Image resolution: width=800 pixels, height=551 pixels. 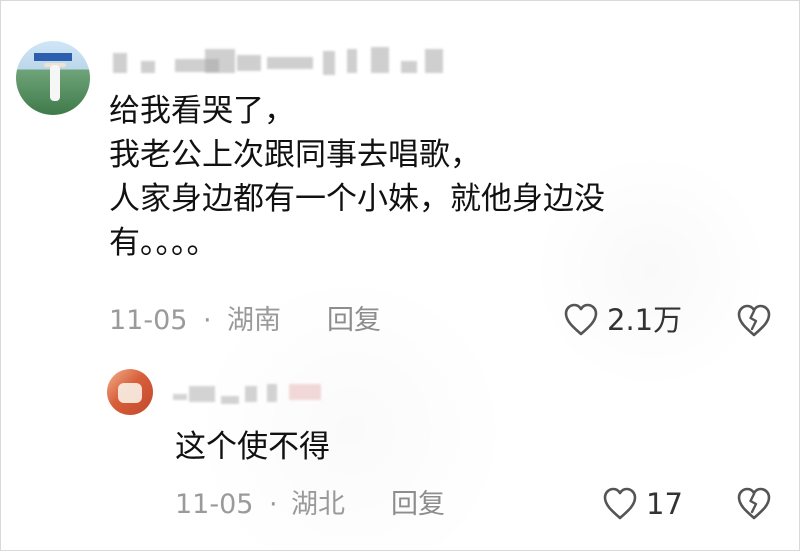 What do you see at coordinates (163, 243) in the screenshot?
I see `comment-line-4: 有。。。。` at bounding box center [163, 243].